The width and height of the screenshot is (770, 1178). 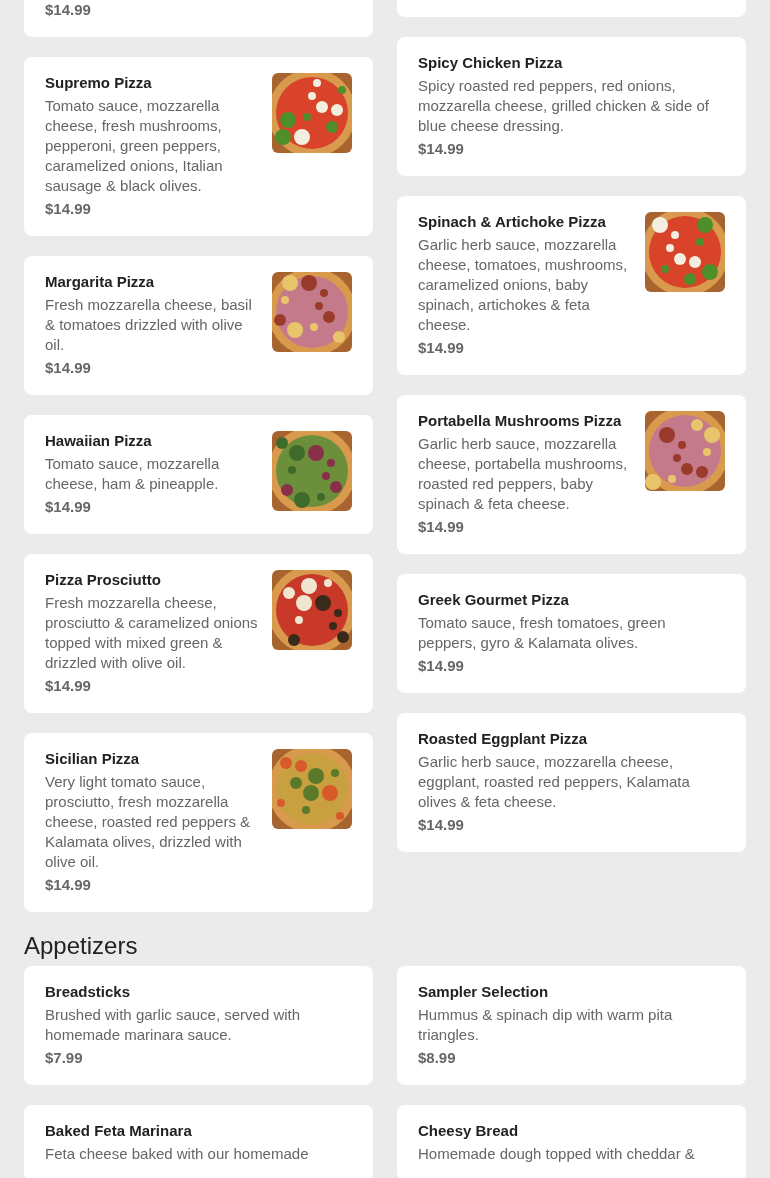 I want to click on item-name: Pizza Prosciutto, so click(x=103, y=580).